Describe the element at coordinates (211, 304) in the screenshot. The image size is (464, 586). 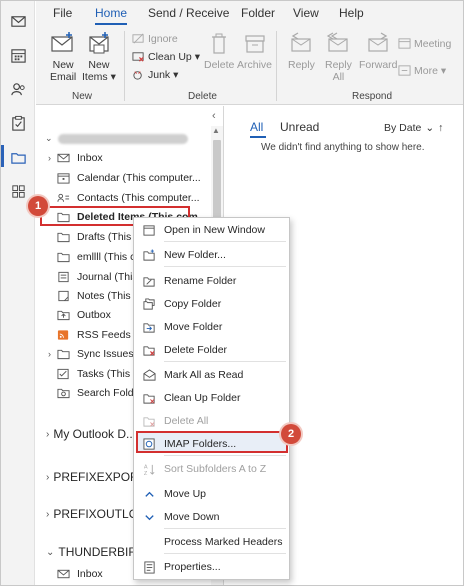
I see `menu-item-copy-folder: Copy Folder` at that location.